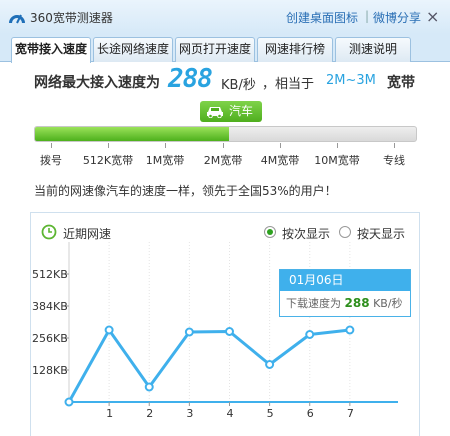 Image resolution: width=450 pixels, height=436 pixels. I want to click on x-tick-label: 2, so click(149, 413).